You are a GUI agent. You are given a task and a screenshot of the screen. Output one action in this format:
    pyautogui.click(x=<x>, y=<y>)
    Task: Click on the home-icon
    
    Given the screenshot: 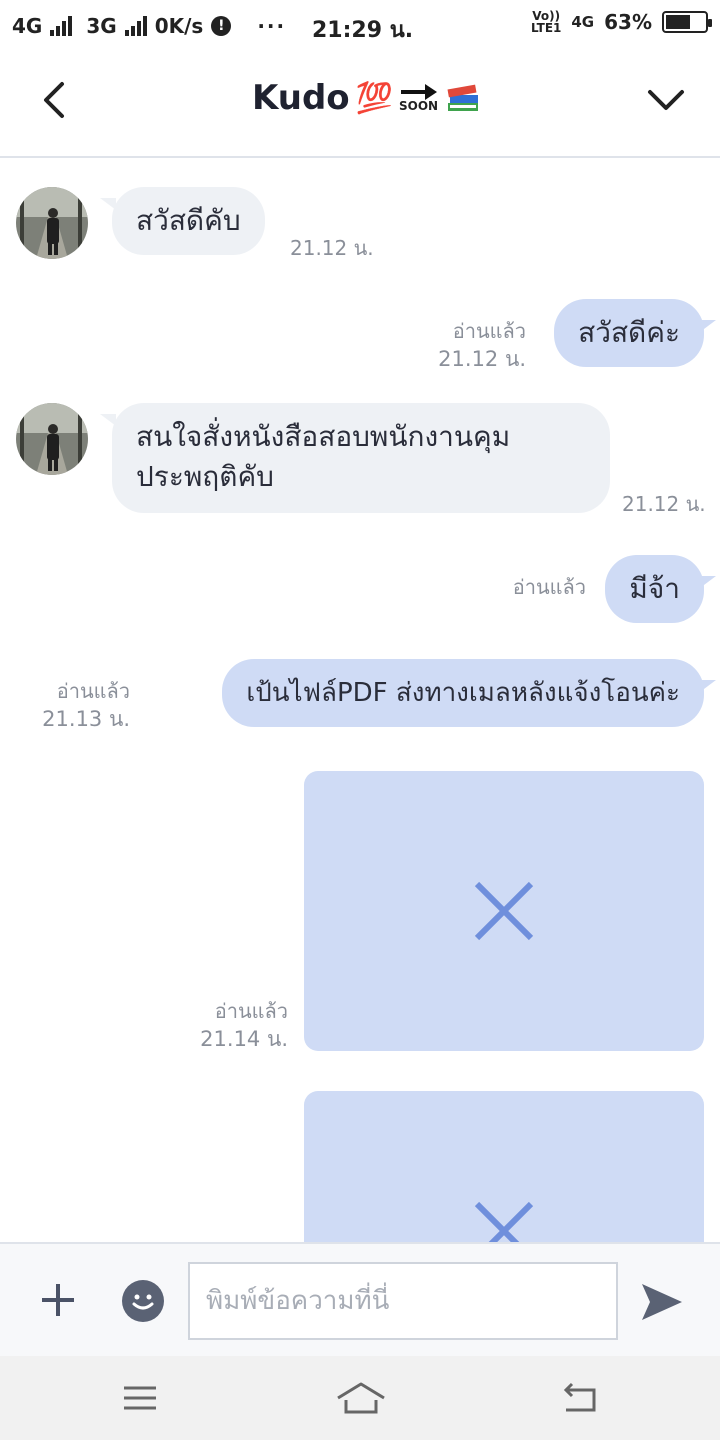 What is the action you would take?
    pyautogui.click(x=361, y=1398)
    